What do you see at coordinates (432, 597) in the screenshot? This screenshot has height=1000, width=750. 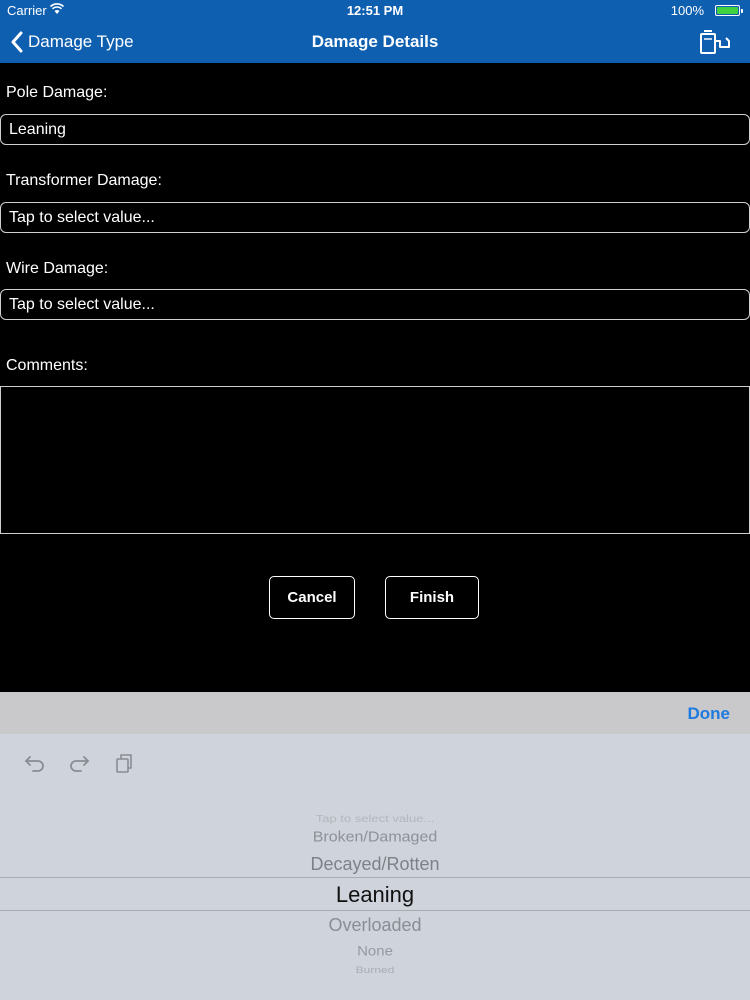 I see `finish-button: Finish` at bounding box center [432, 597].